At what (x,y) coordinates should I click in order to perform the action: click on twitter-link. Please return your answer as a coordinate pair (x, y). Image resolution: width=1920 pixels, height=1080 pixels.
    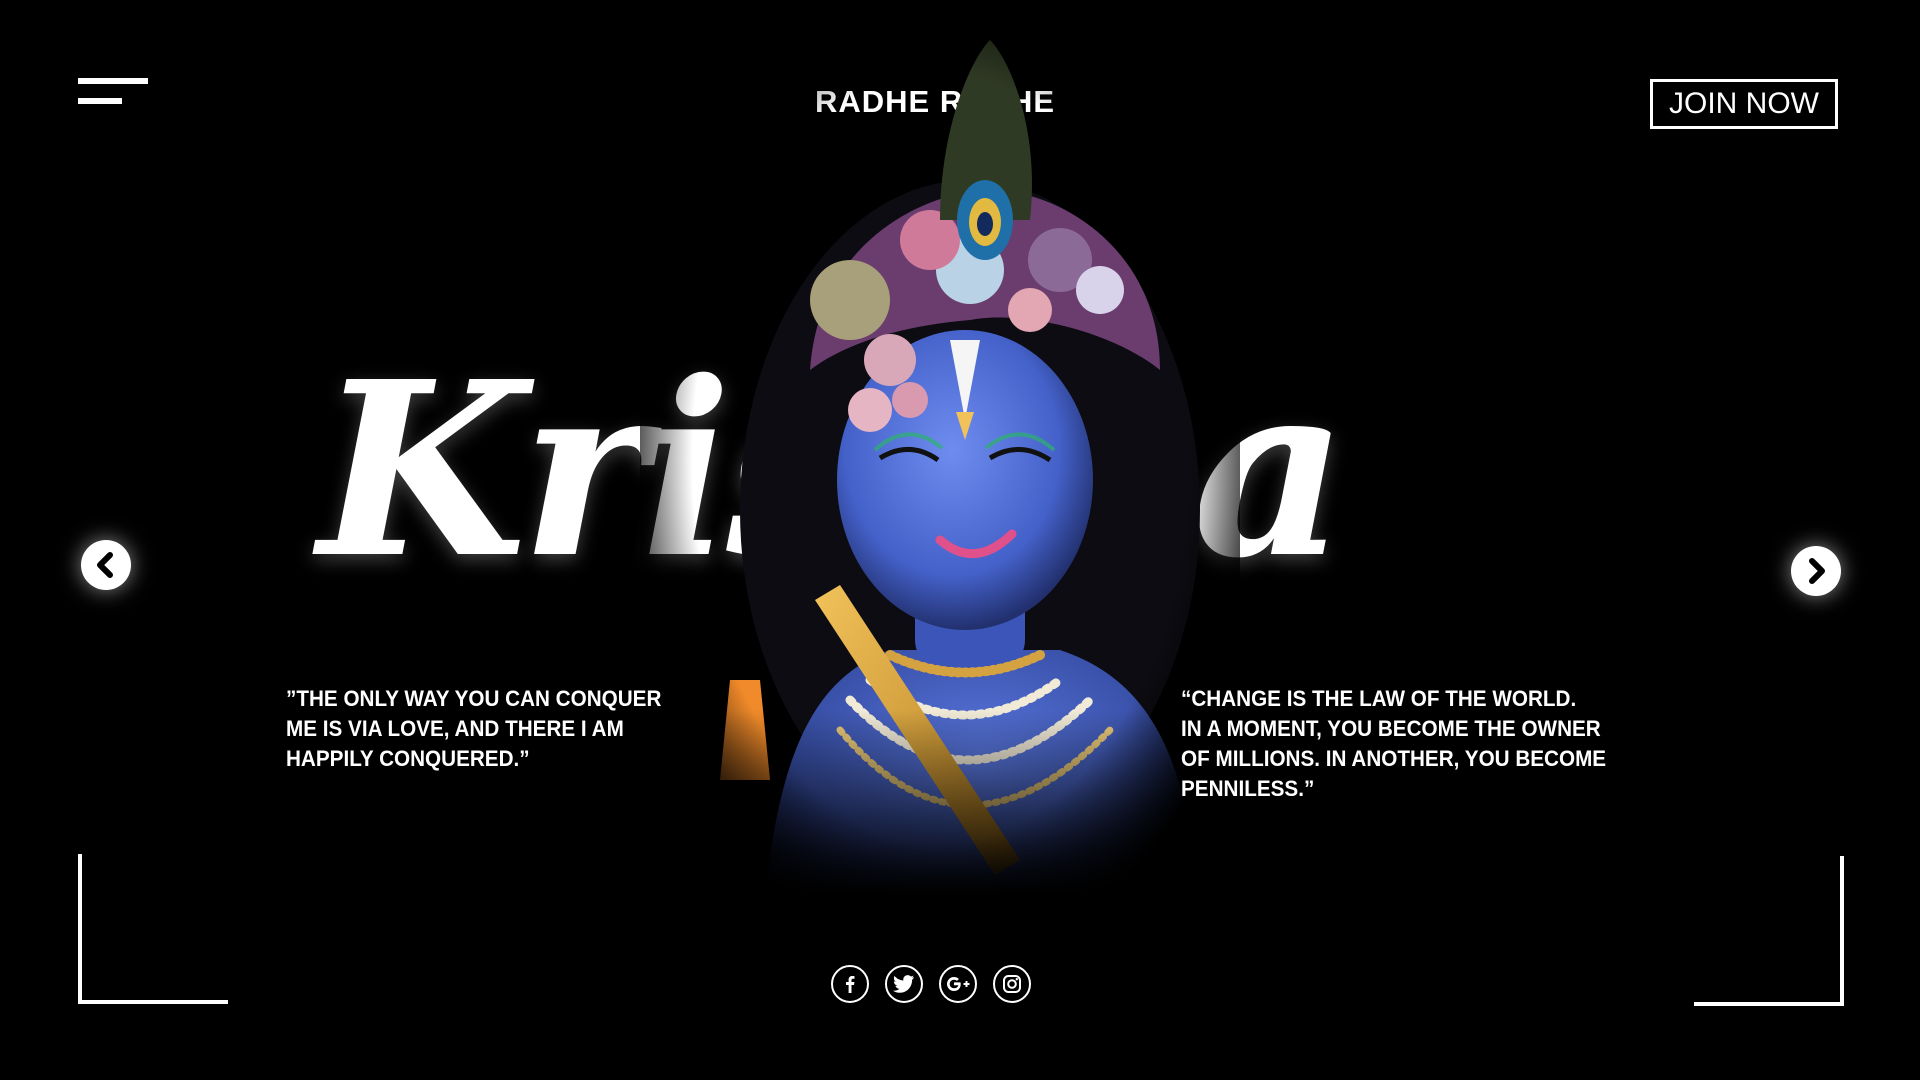
    Looking at the image, I should click on (904, 984).